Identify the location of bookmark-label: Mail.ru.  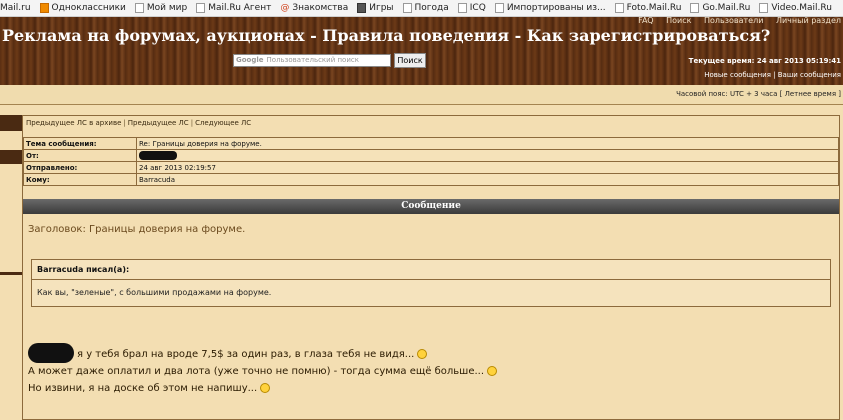
(15, 8).